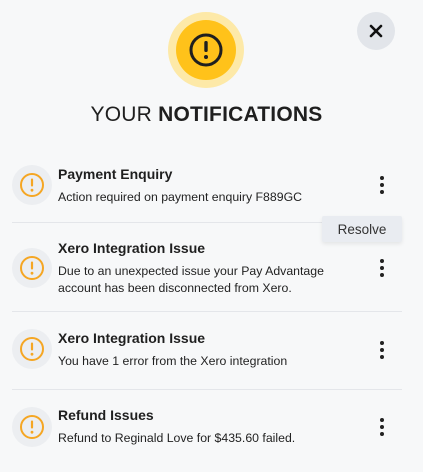 Image resolution: width=423 pixels, height=472 pixels. I want to click on close-icon, so click(376, 31).